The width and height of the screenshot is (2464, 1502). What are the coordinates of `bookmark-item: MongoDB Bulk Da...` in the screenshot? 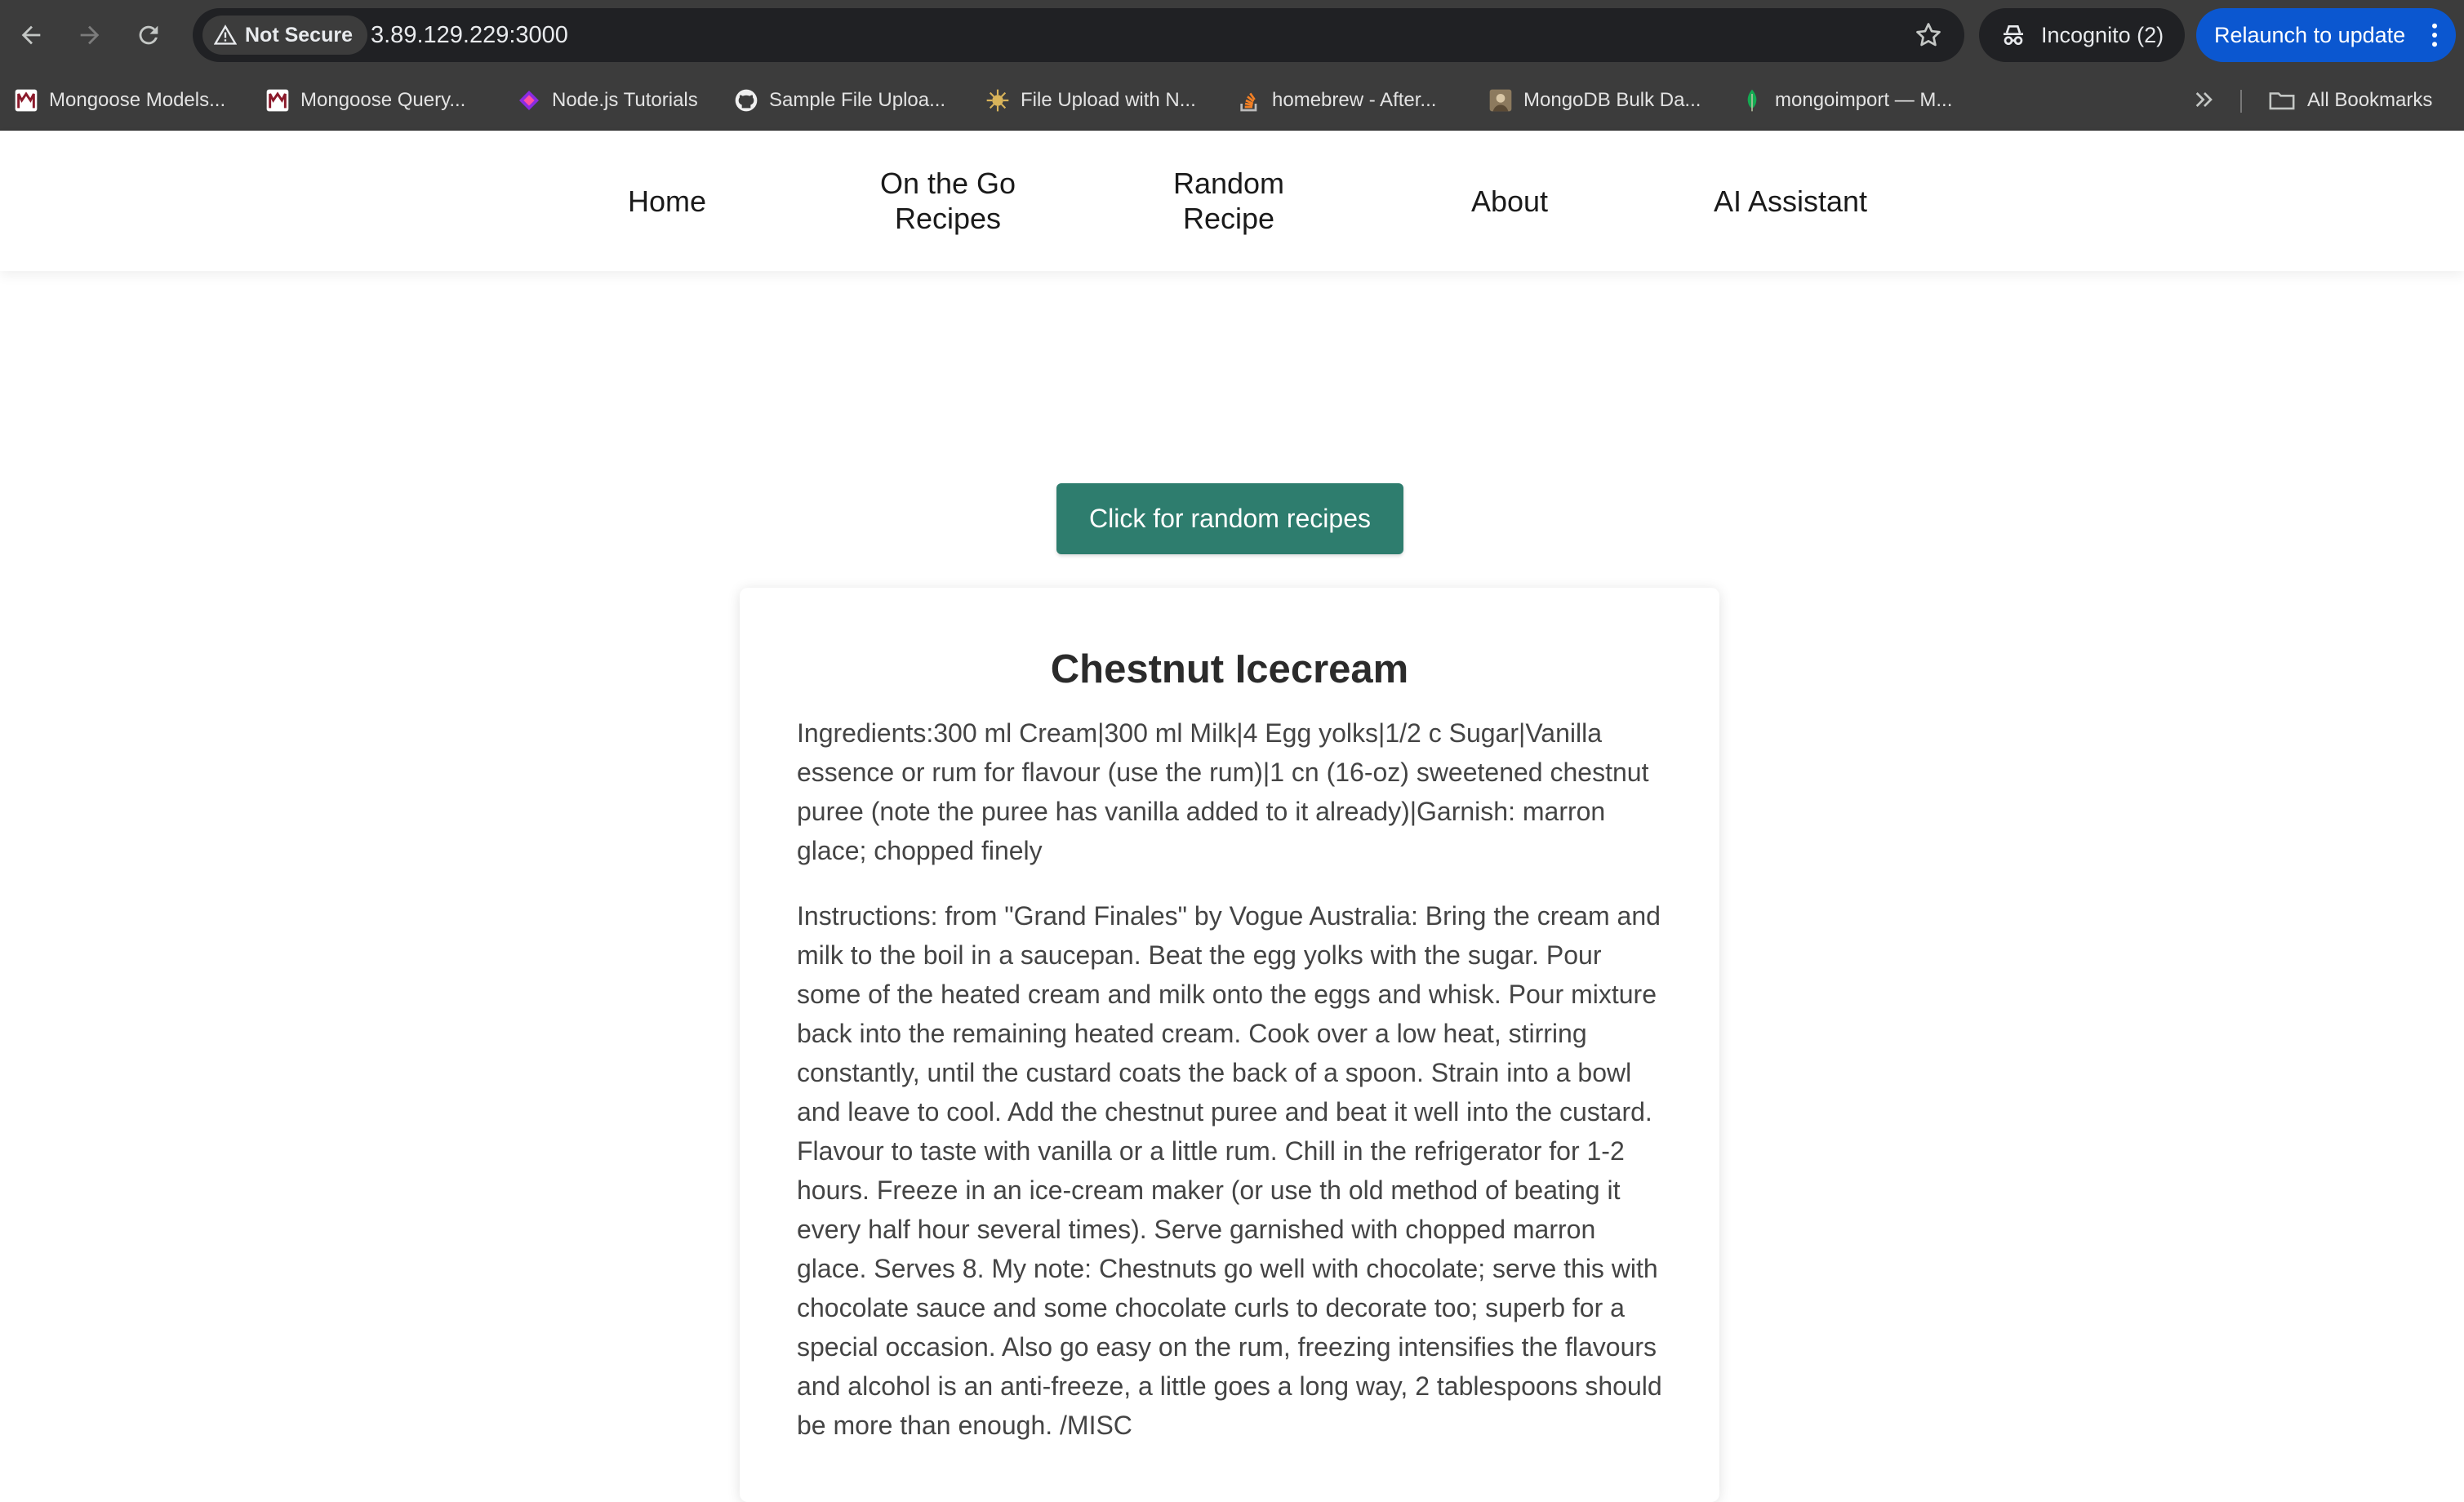 It's located at (1595, 101).